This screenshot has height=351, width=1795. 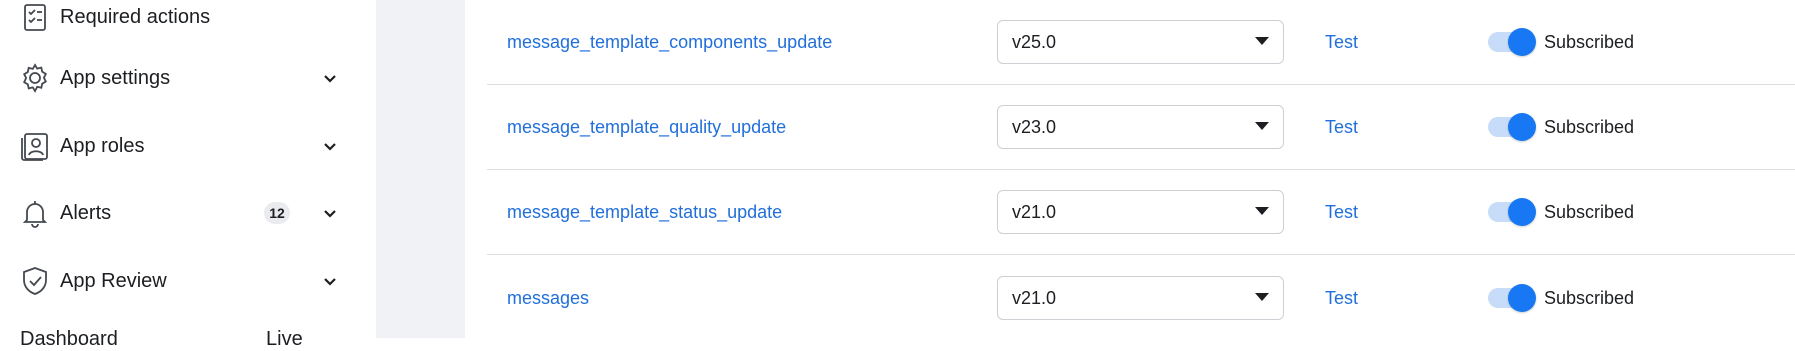 I want to click on sidebar-item-label: App Review, so click(x=113, y=280).